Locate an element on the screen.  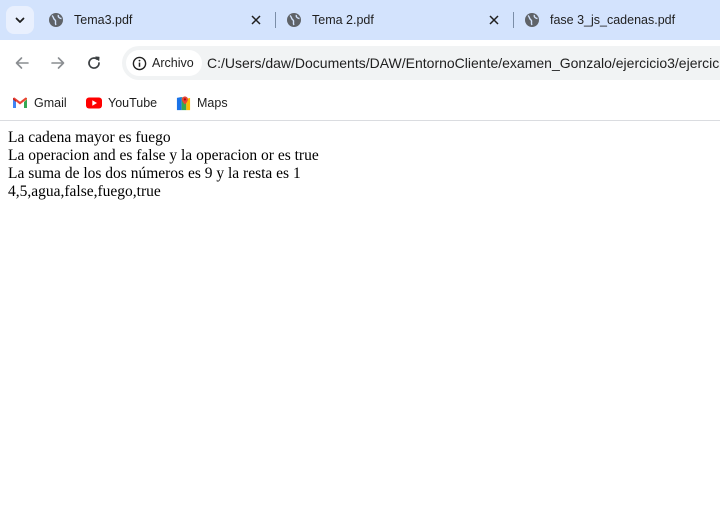
chevron-down-icon is located at coordinates (20, 20).